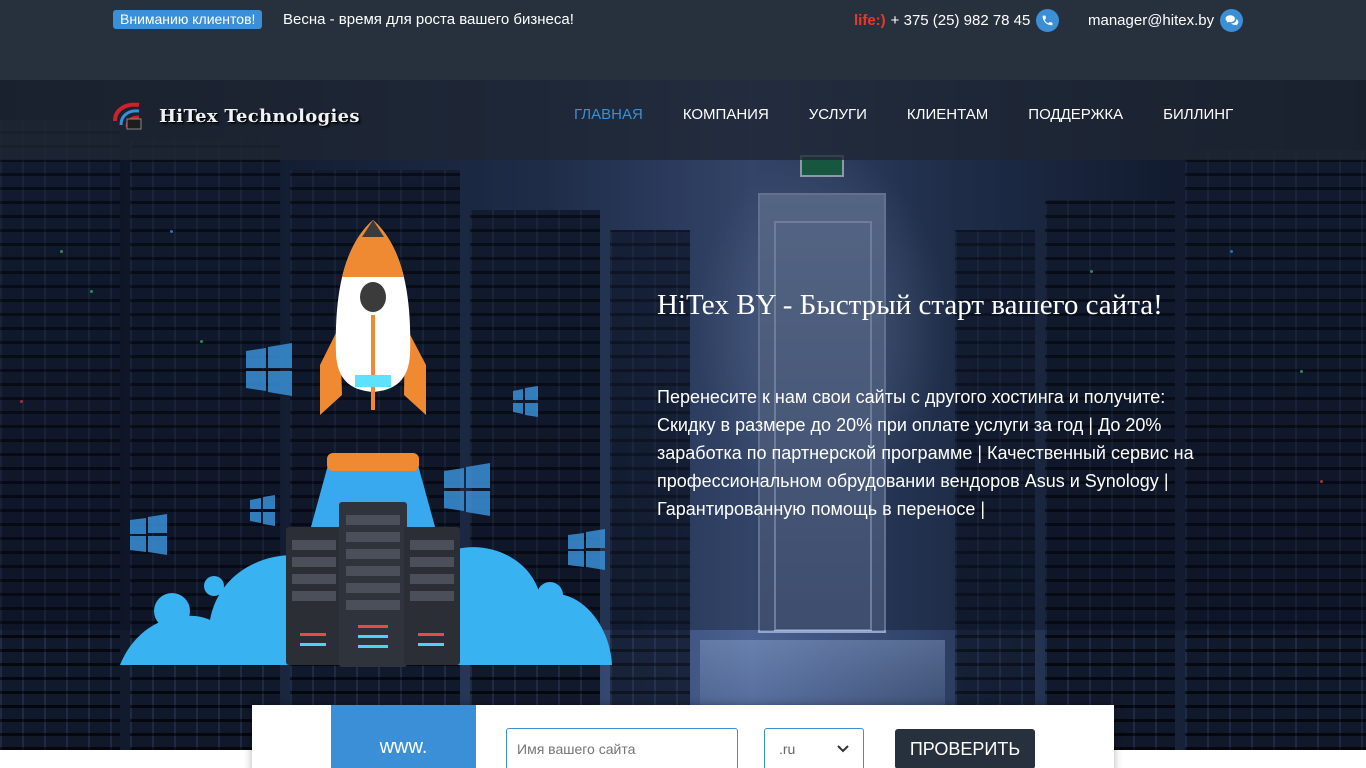 The height and width of the screenshot is (768, 1366). Describe the element at coordinates (403, 736) in the screenshot. I see `www-prefix: www.` at that location.